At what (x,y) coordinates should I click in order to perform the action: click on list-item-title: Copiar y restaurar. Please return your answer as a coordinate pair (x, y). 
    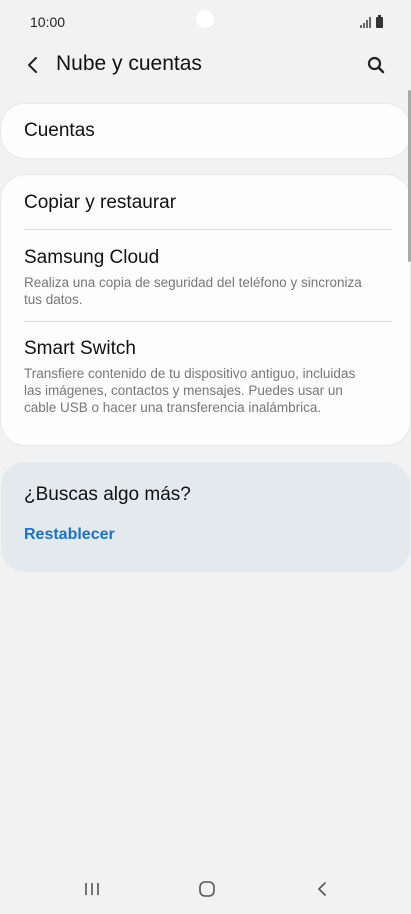
    Looking at the image, I should click on (100, 202).